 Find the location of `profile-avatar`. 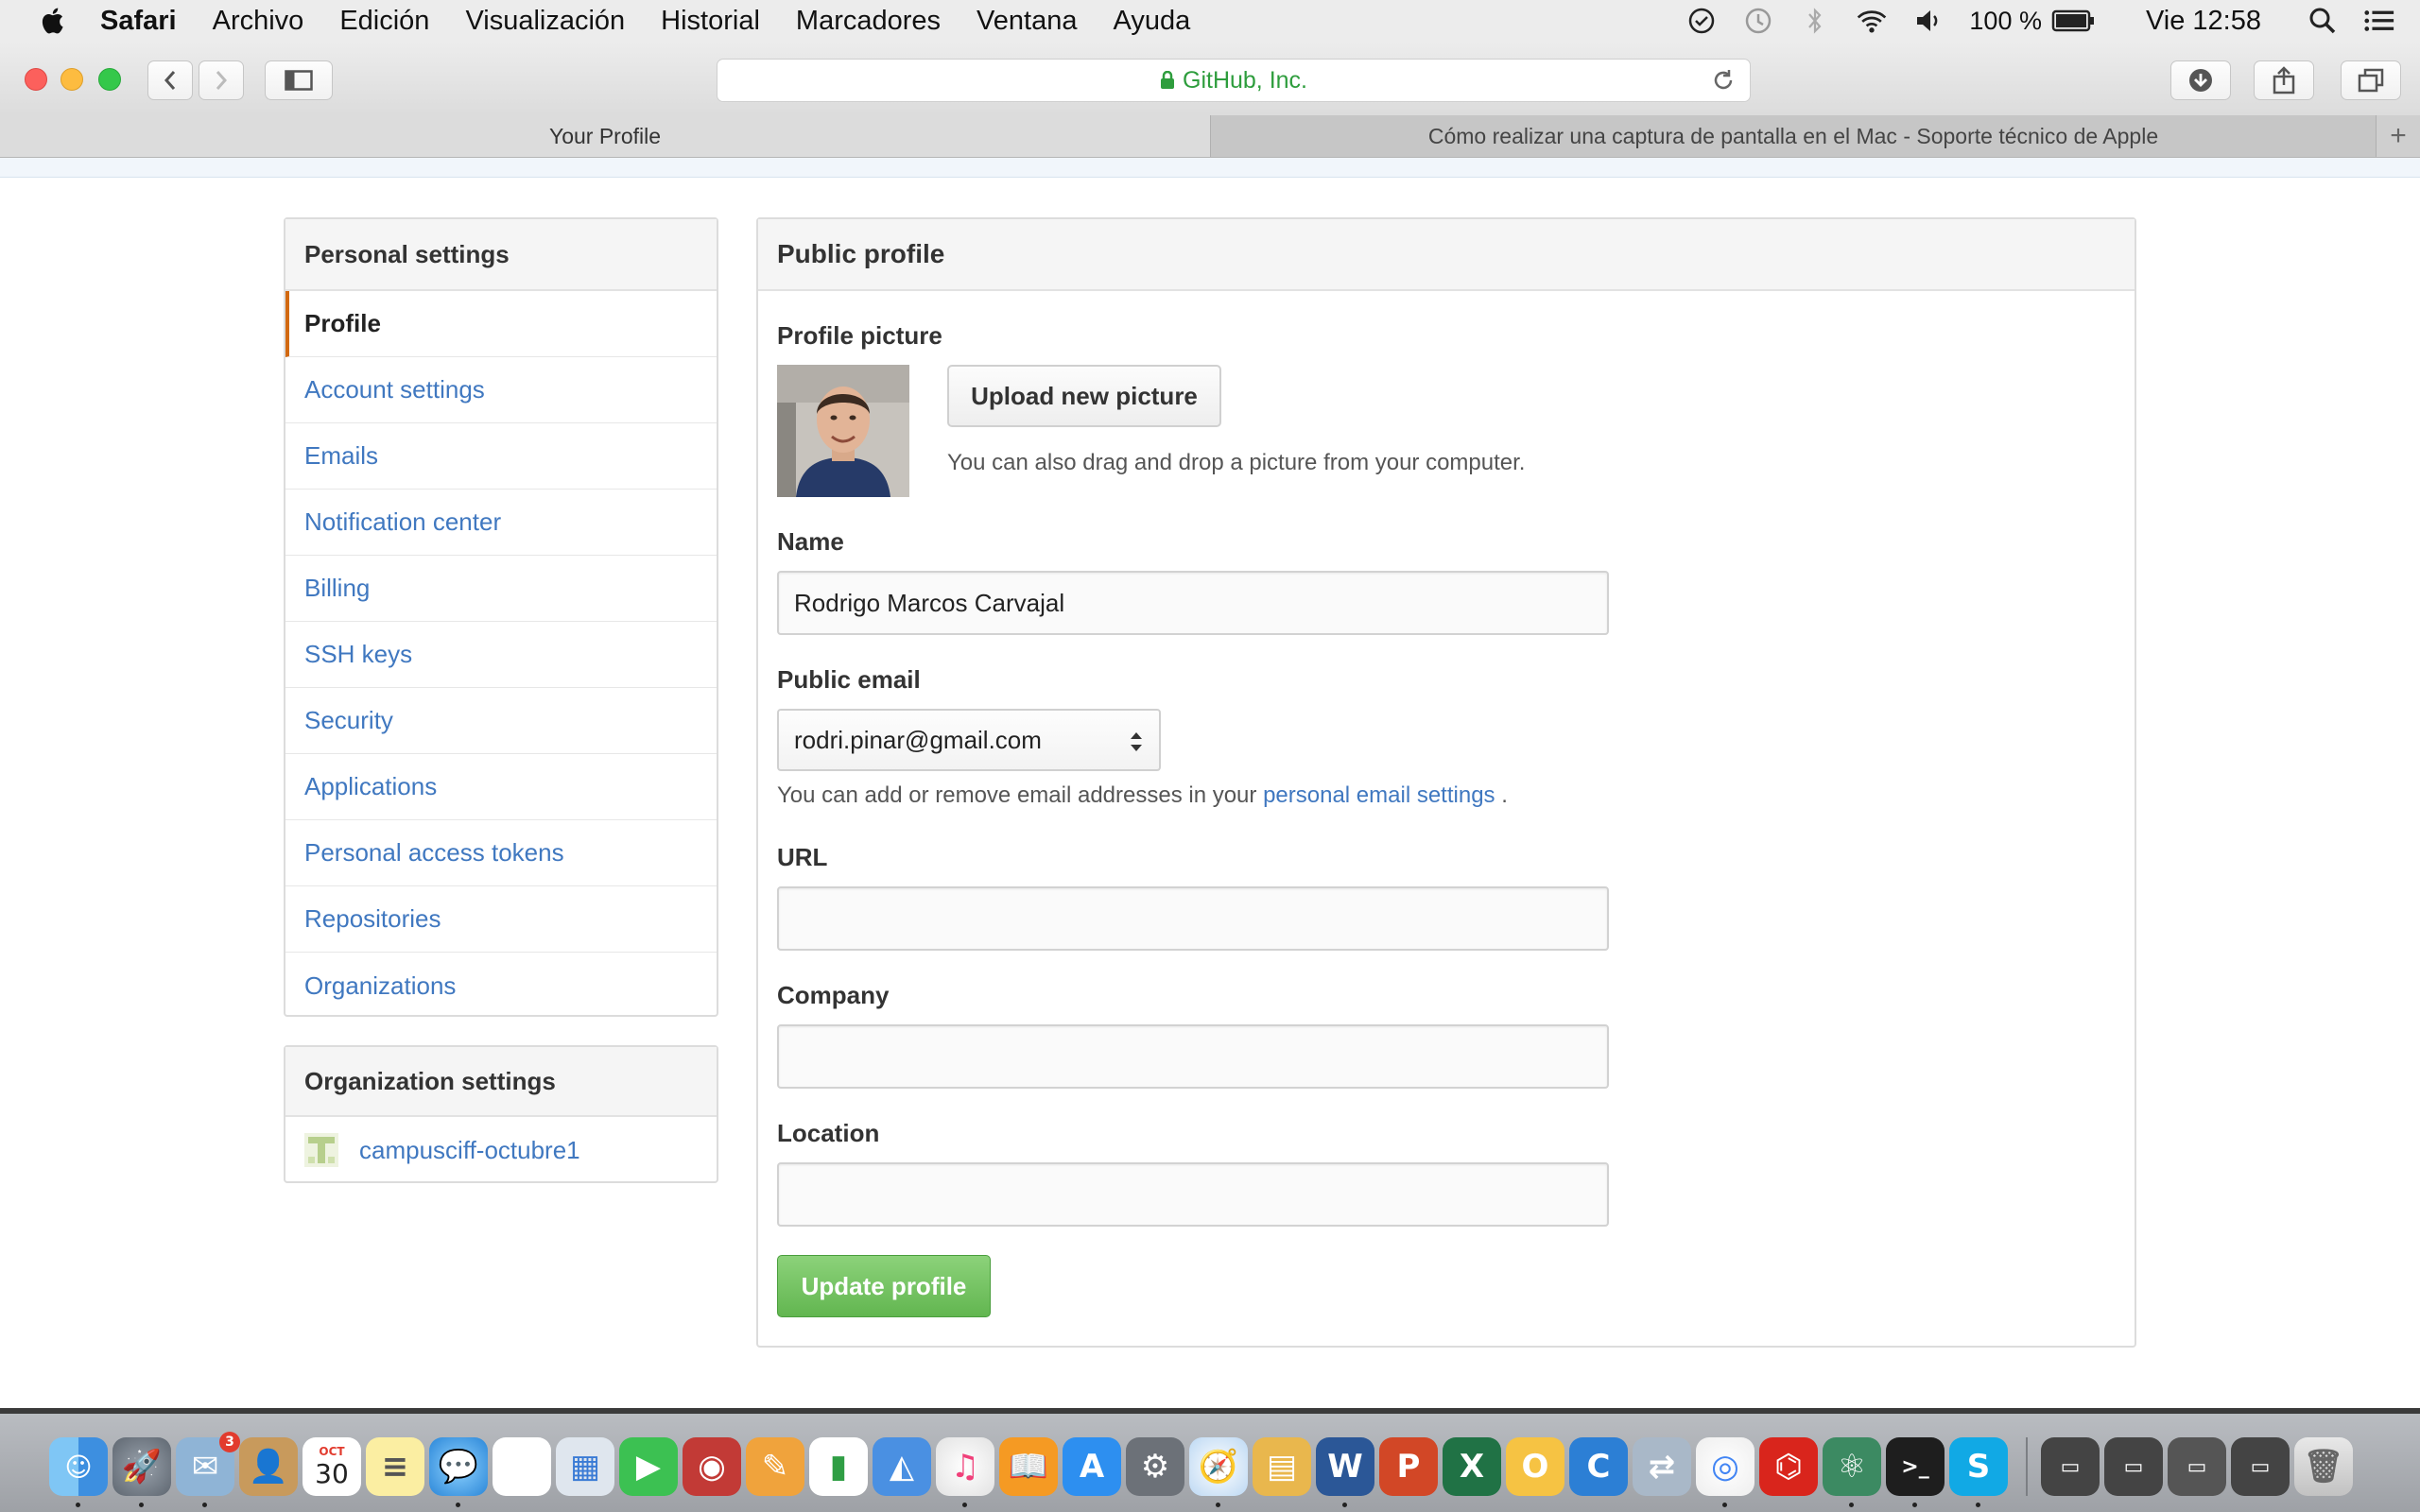

profile-avatar is located at coordinates (843, 431).